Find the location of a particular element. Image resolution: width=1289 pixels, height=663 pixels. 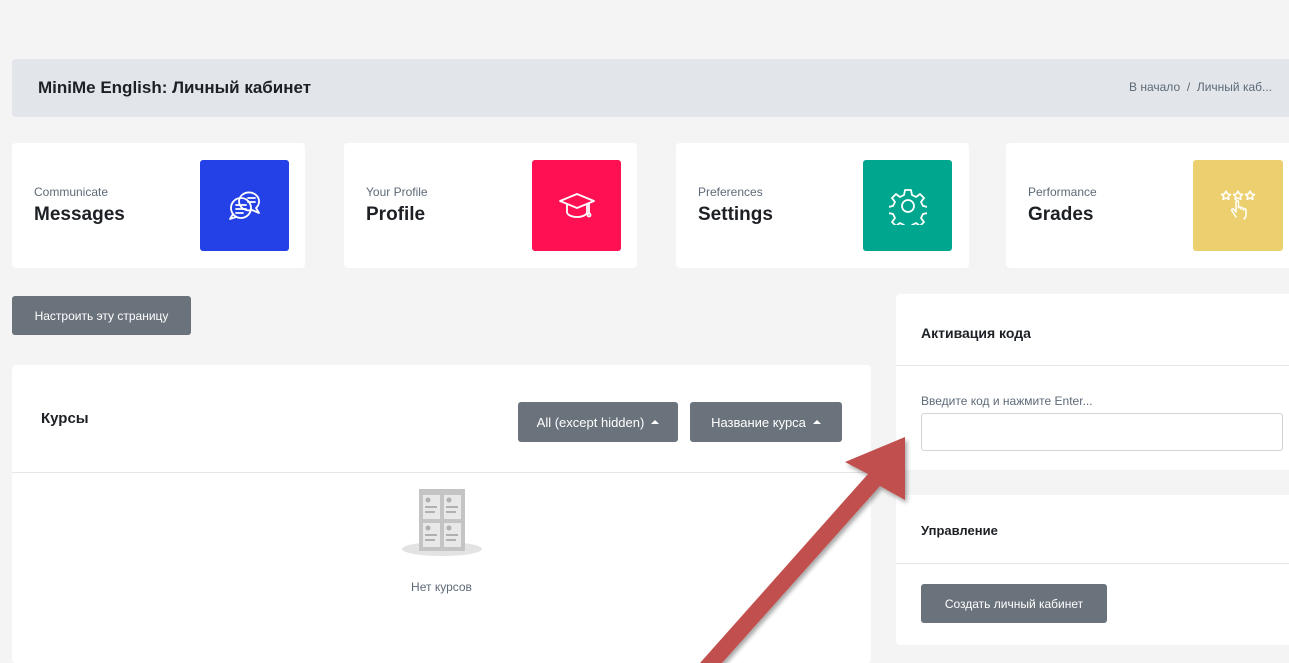

graduation-cap-icon is located at coordinates (577, 205).